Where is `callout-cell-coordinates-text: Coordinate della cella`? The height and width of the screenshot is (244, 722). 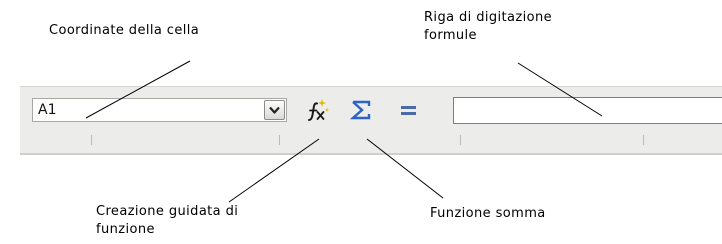 callout-cell-coordinates-text: Coordinate della cella is located at coordinates (124, 30).